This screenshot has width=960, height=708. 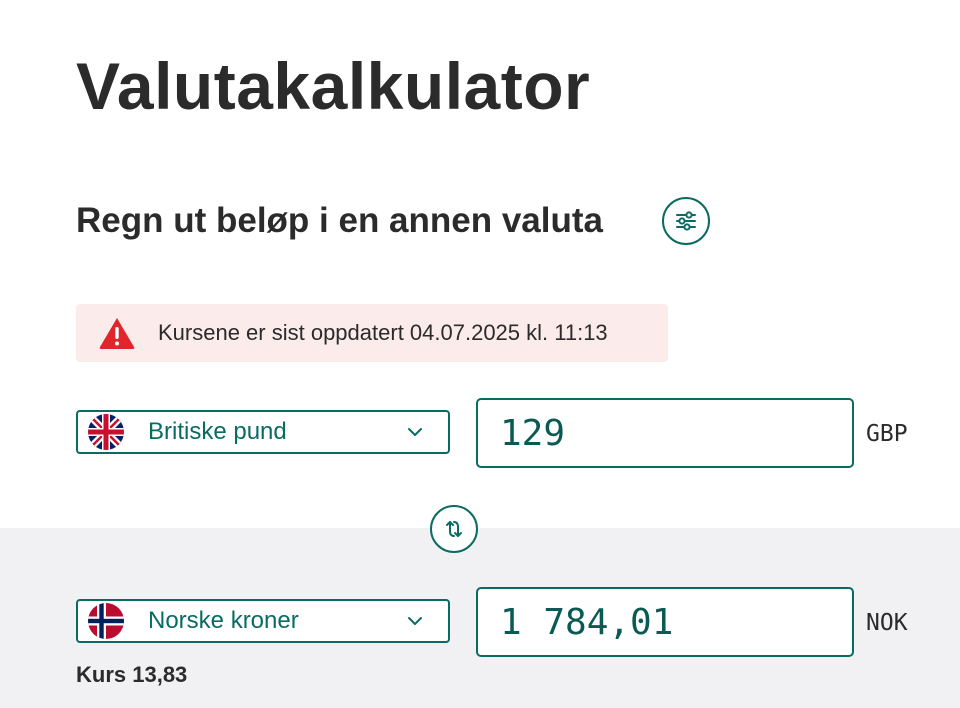 What do you see at coordinates (223, 620) in the screenshot?
I see `to-currency-label: Norske kroner` at bounding box center [223, 620].